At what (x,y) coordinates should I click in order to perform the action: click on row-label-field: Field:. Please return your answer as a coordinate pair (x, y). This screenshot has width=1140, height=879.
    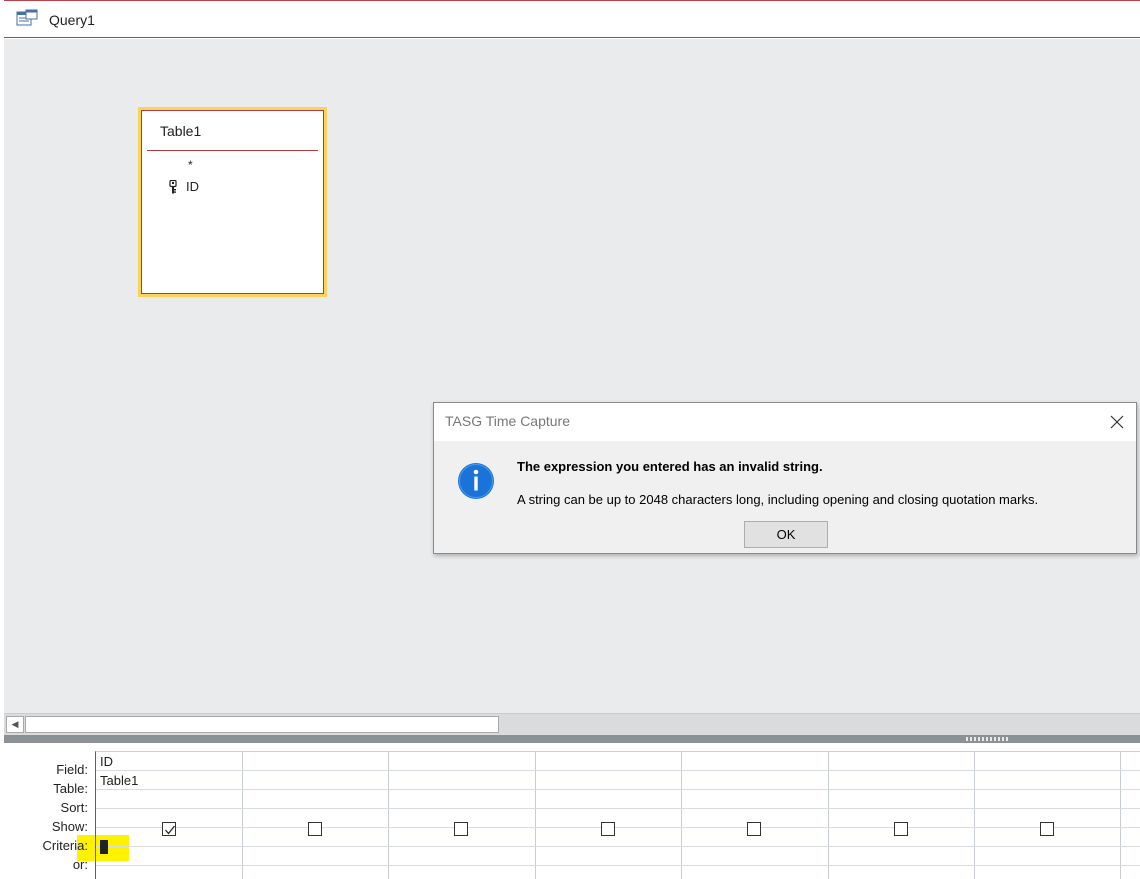
    Looking at the image, I should click on (72, 769).